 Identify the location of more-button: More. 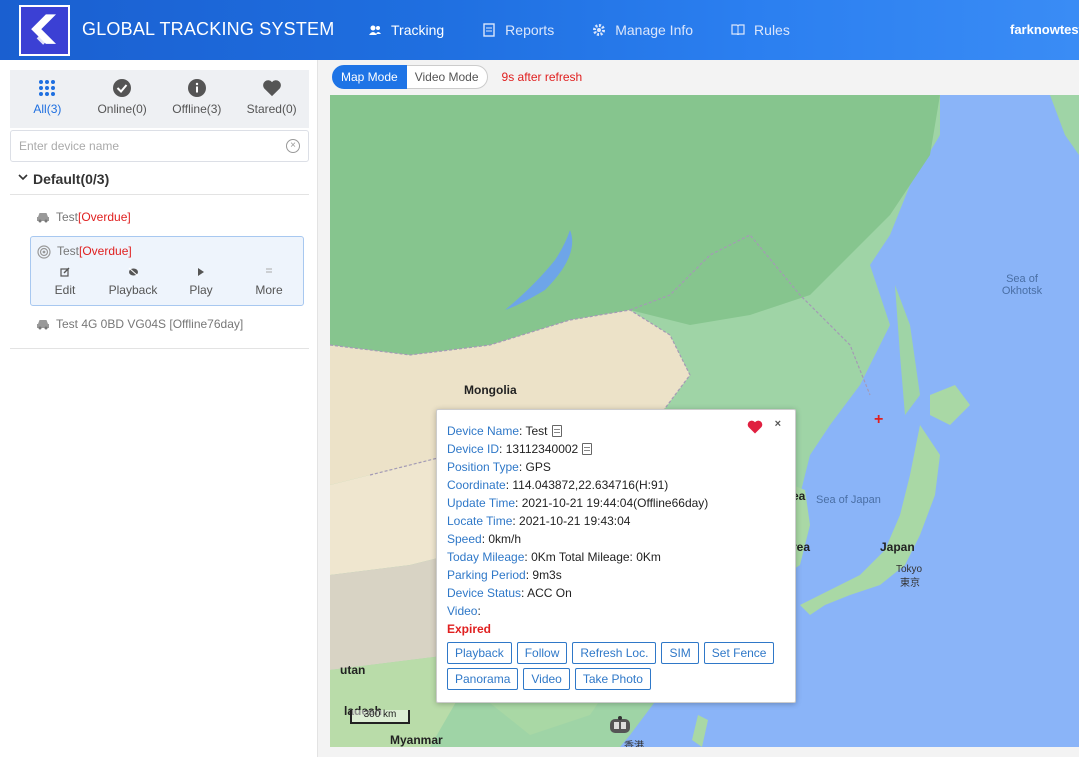
(269, 284).